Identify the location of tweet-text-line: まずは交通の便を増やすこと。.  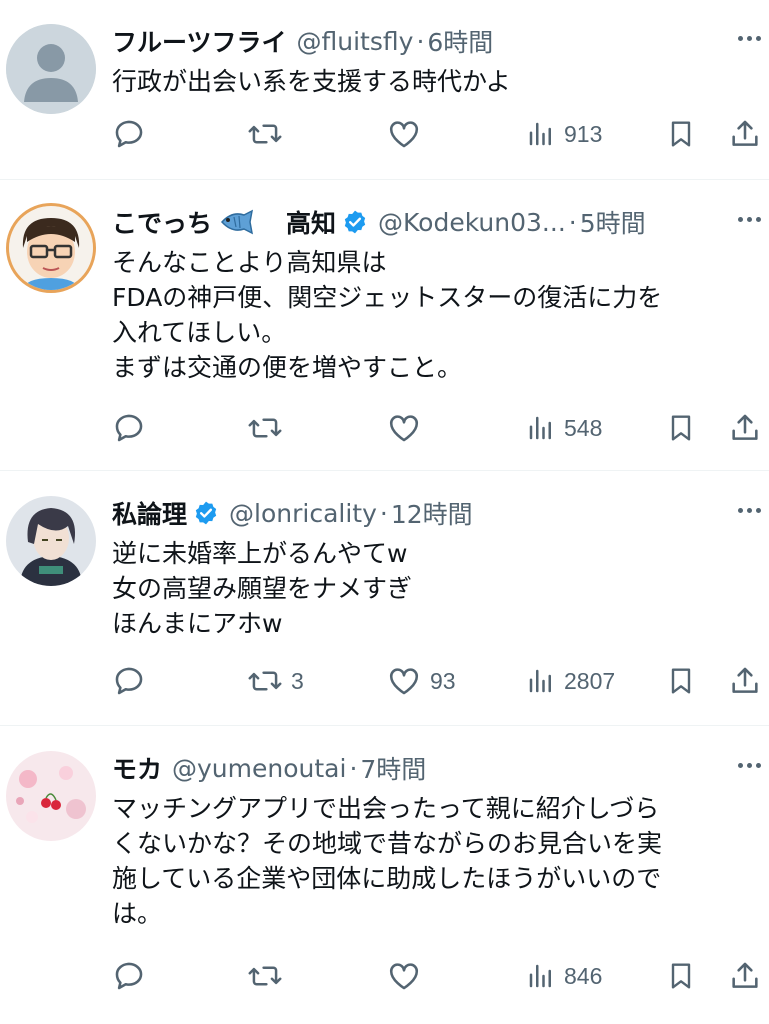
(287, 367).